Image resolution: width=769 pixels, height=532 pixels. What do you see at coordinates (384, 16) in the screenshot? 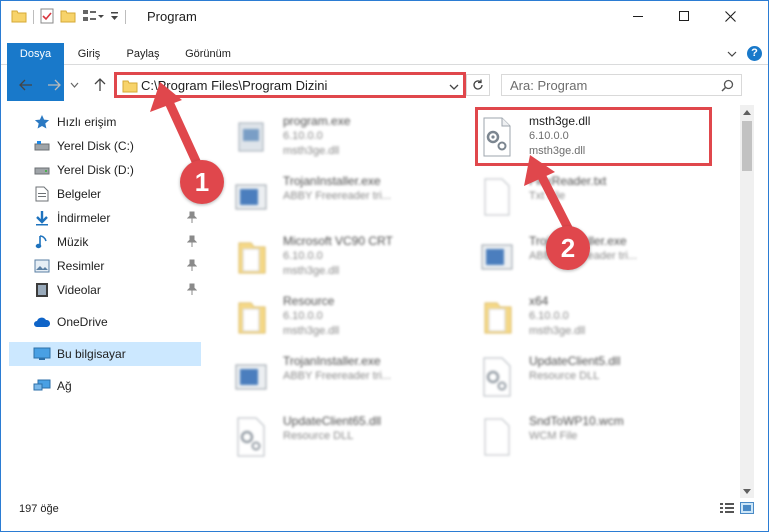
I see `title-bar: Program` at bounding box center [384, 16].